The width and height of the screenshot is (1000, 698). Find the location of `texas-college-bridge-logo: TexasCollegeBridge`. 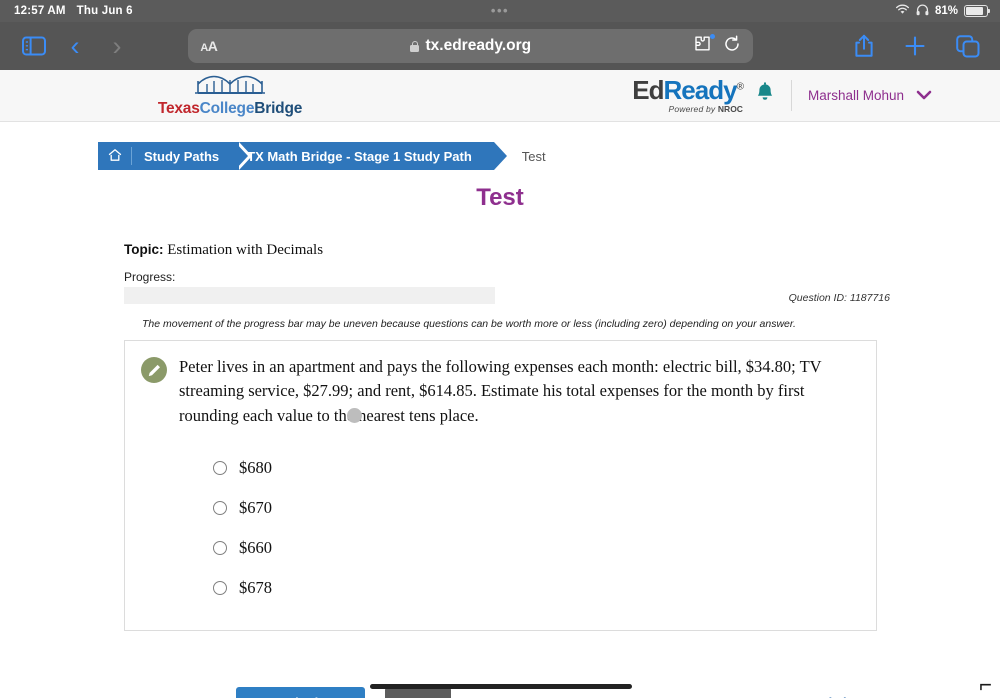

texas-college-bridge-logo: TexasCollegeBridge is located at coordinates (230, 95).